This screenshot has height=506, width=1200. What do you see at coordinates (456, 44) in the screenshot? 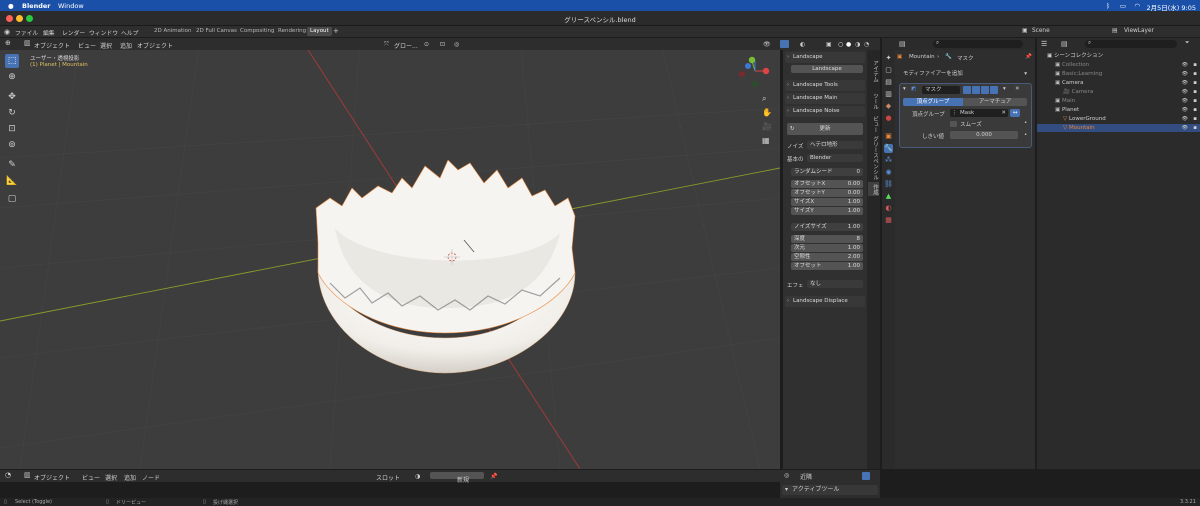
I see `proportional-icon: ◎` at bounding box center [456, 44].